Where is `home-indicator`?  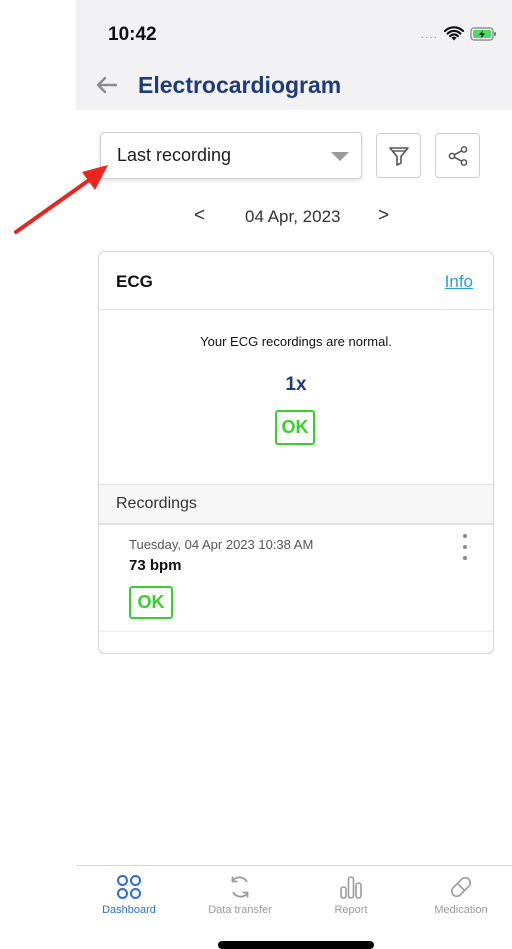
home-indicator is located at coordinates (296, 945).